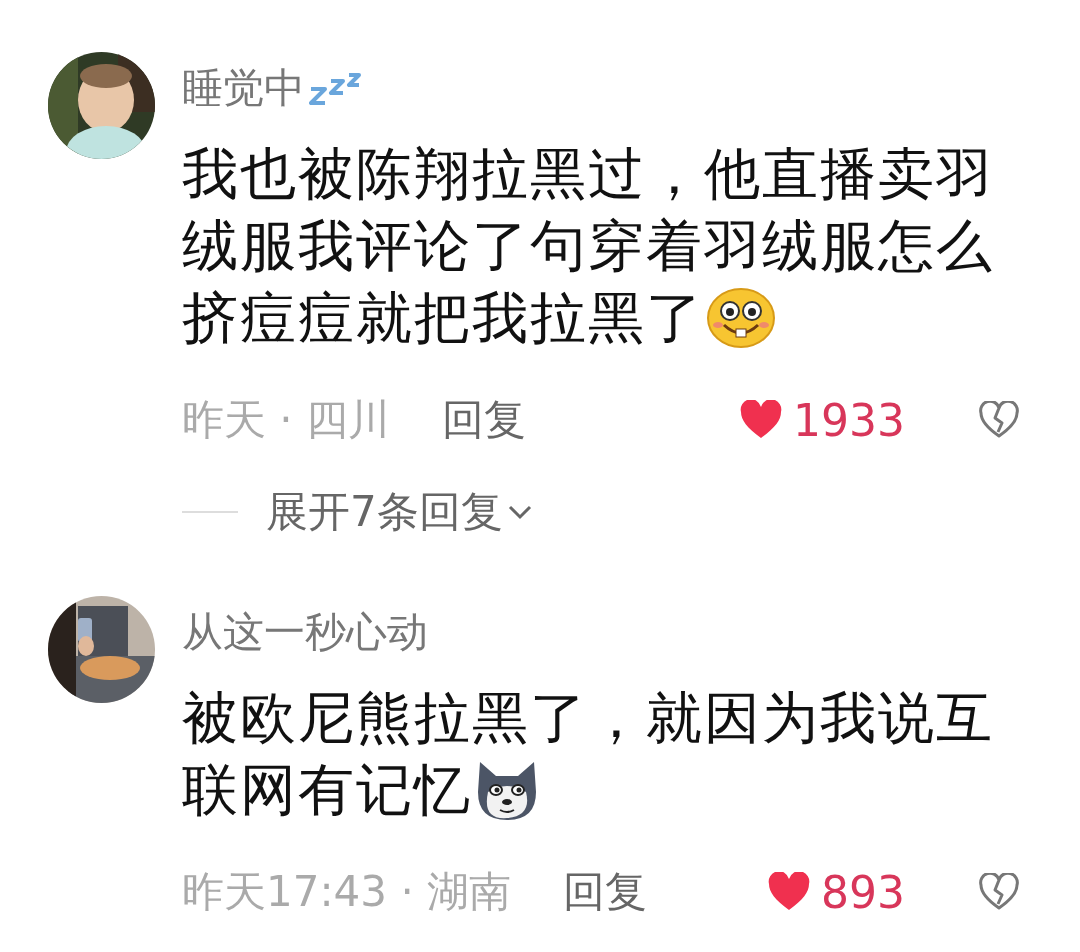 This screenshot has height=952, width=1080. Describe the element at coordinates (305, 632) in the screenshot. I see `user-name: 从这一秒心动` at that location.